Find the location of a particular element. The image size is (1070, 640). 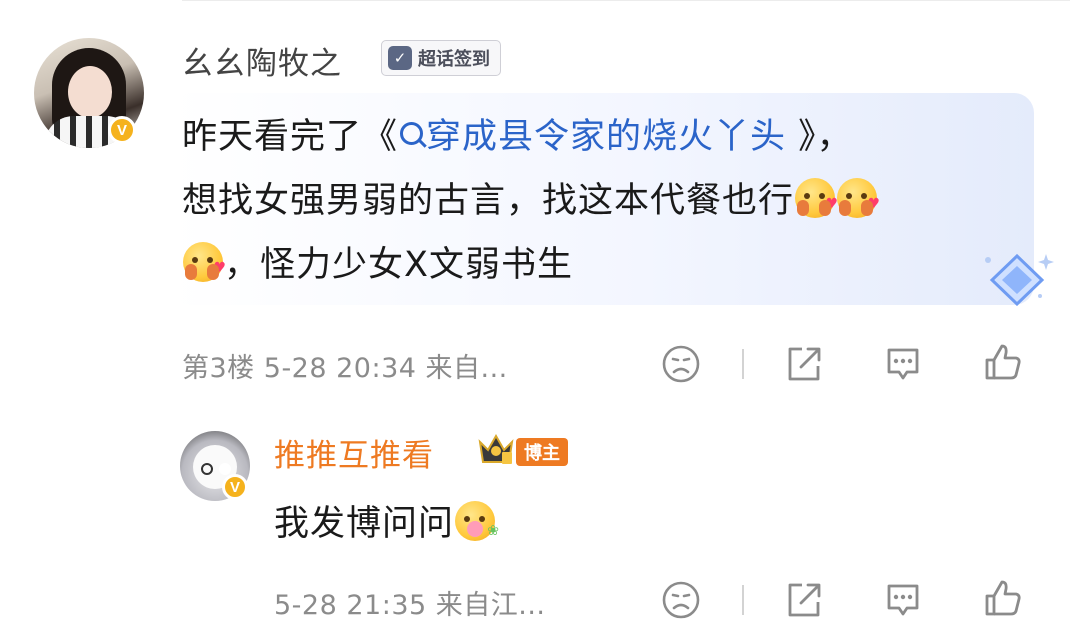

blogger-badge: 博主 is located at coordinates (542, 452).